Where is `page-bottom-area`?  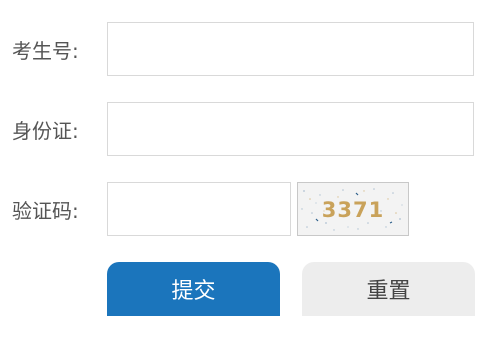
page-bottom-area is located at coordinates (251, 329).